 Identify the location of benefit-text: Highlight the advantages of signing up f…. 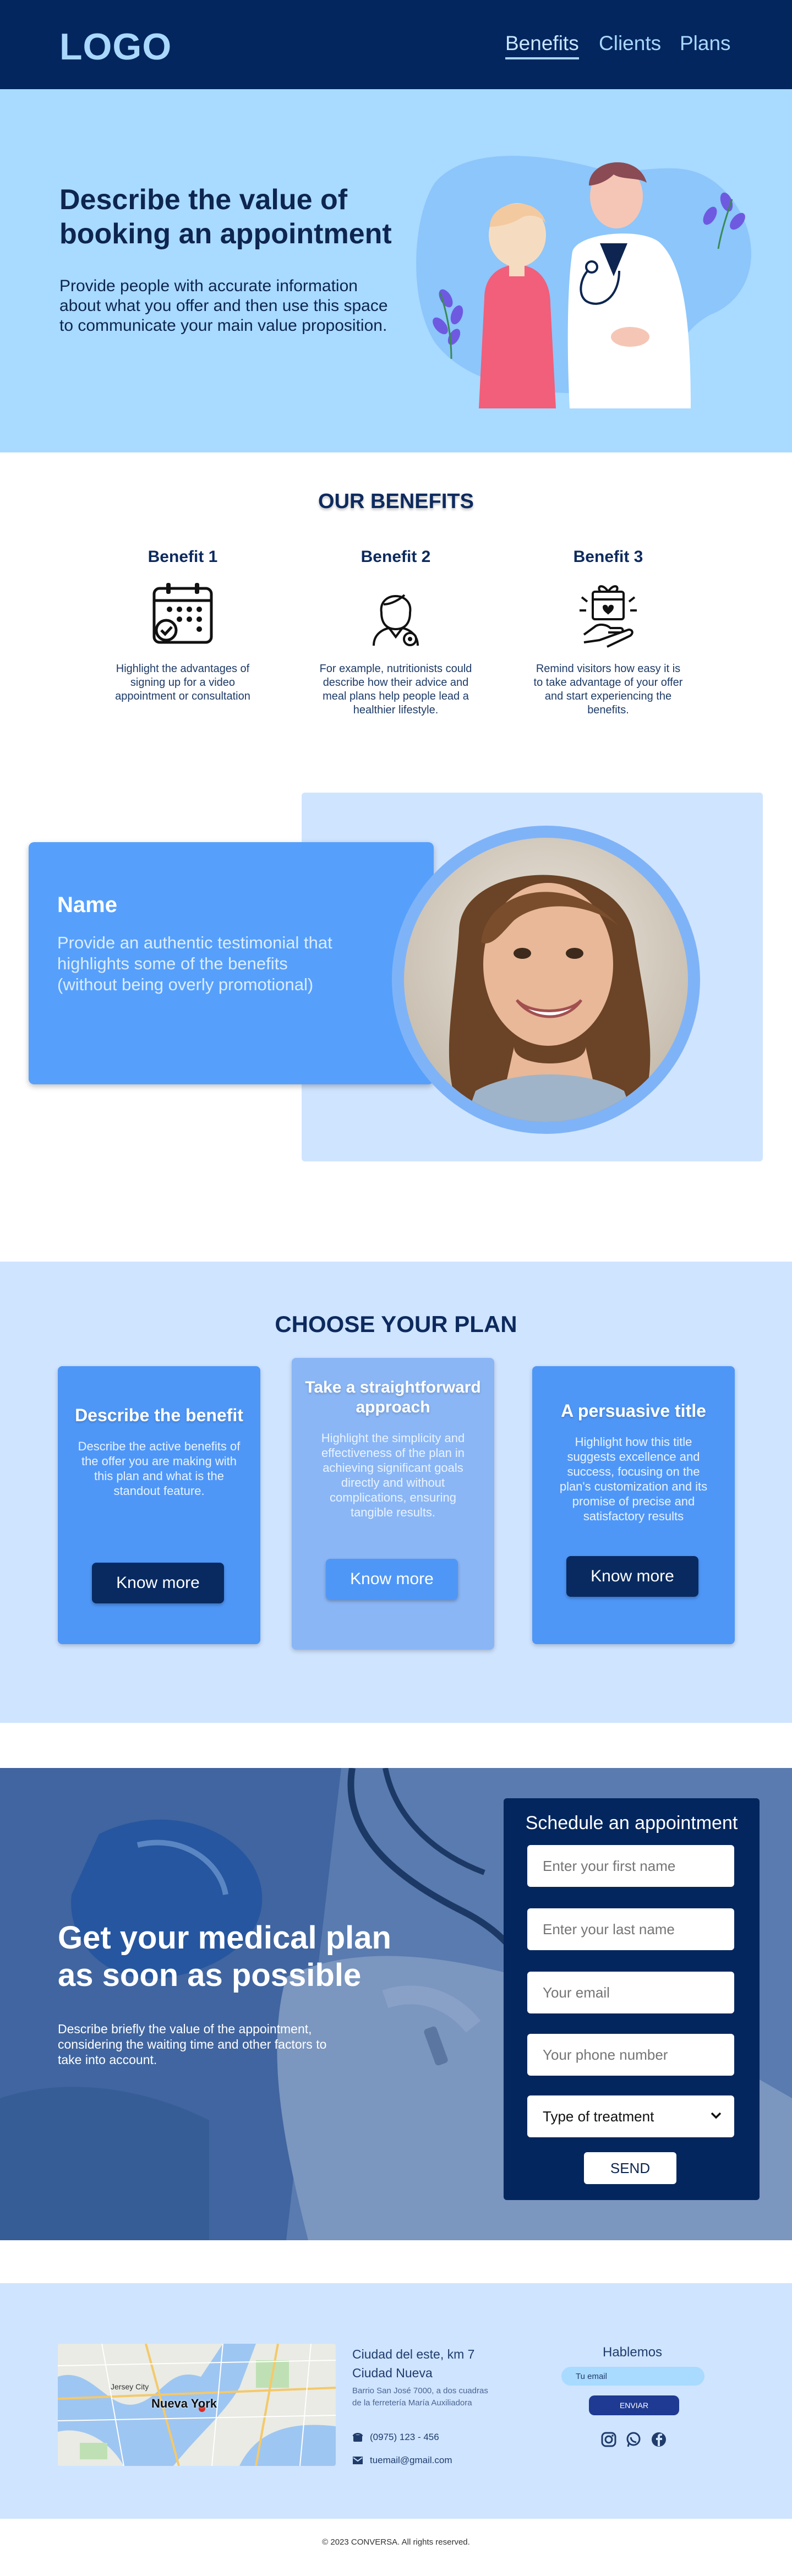
(182, 682).